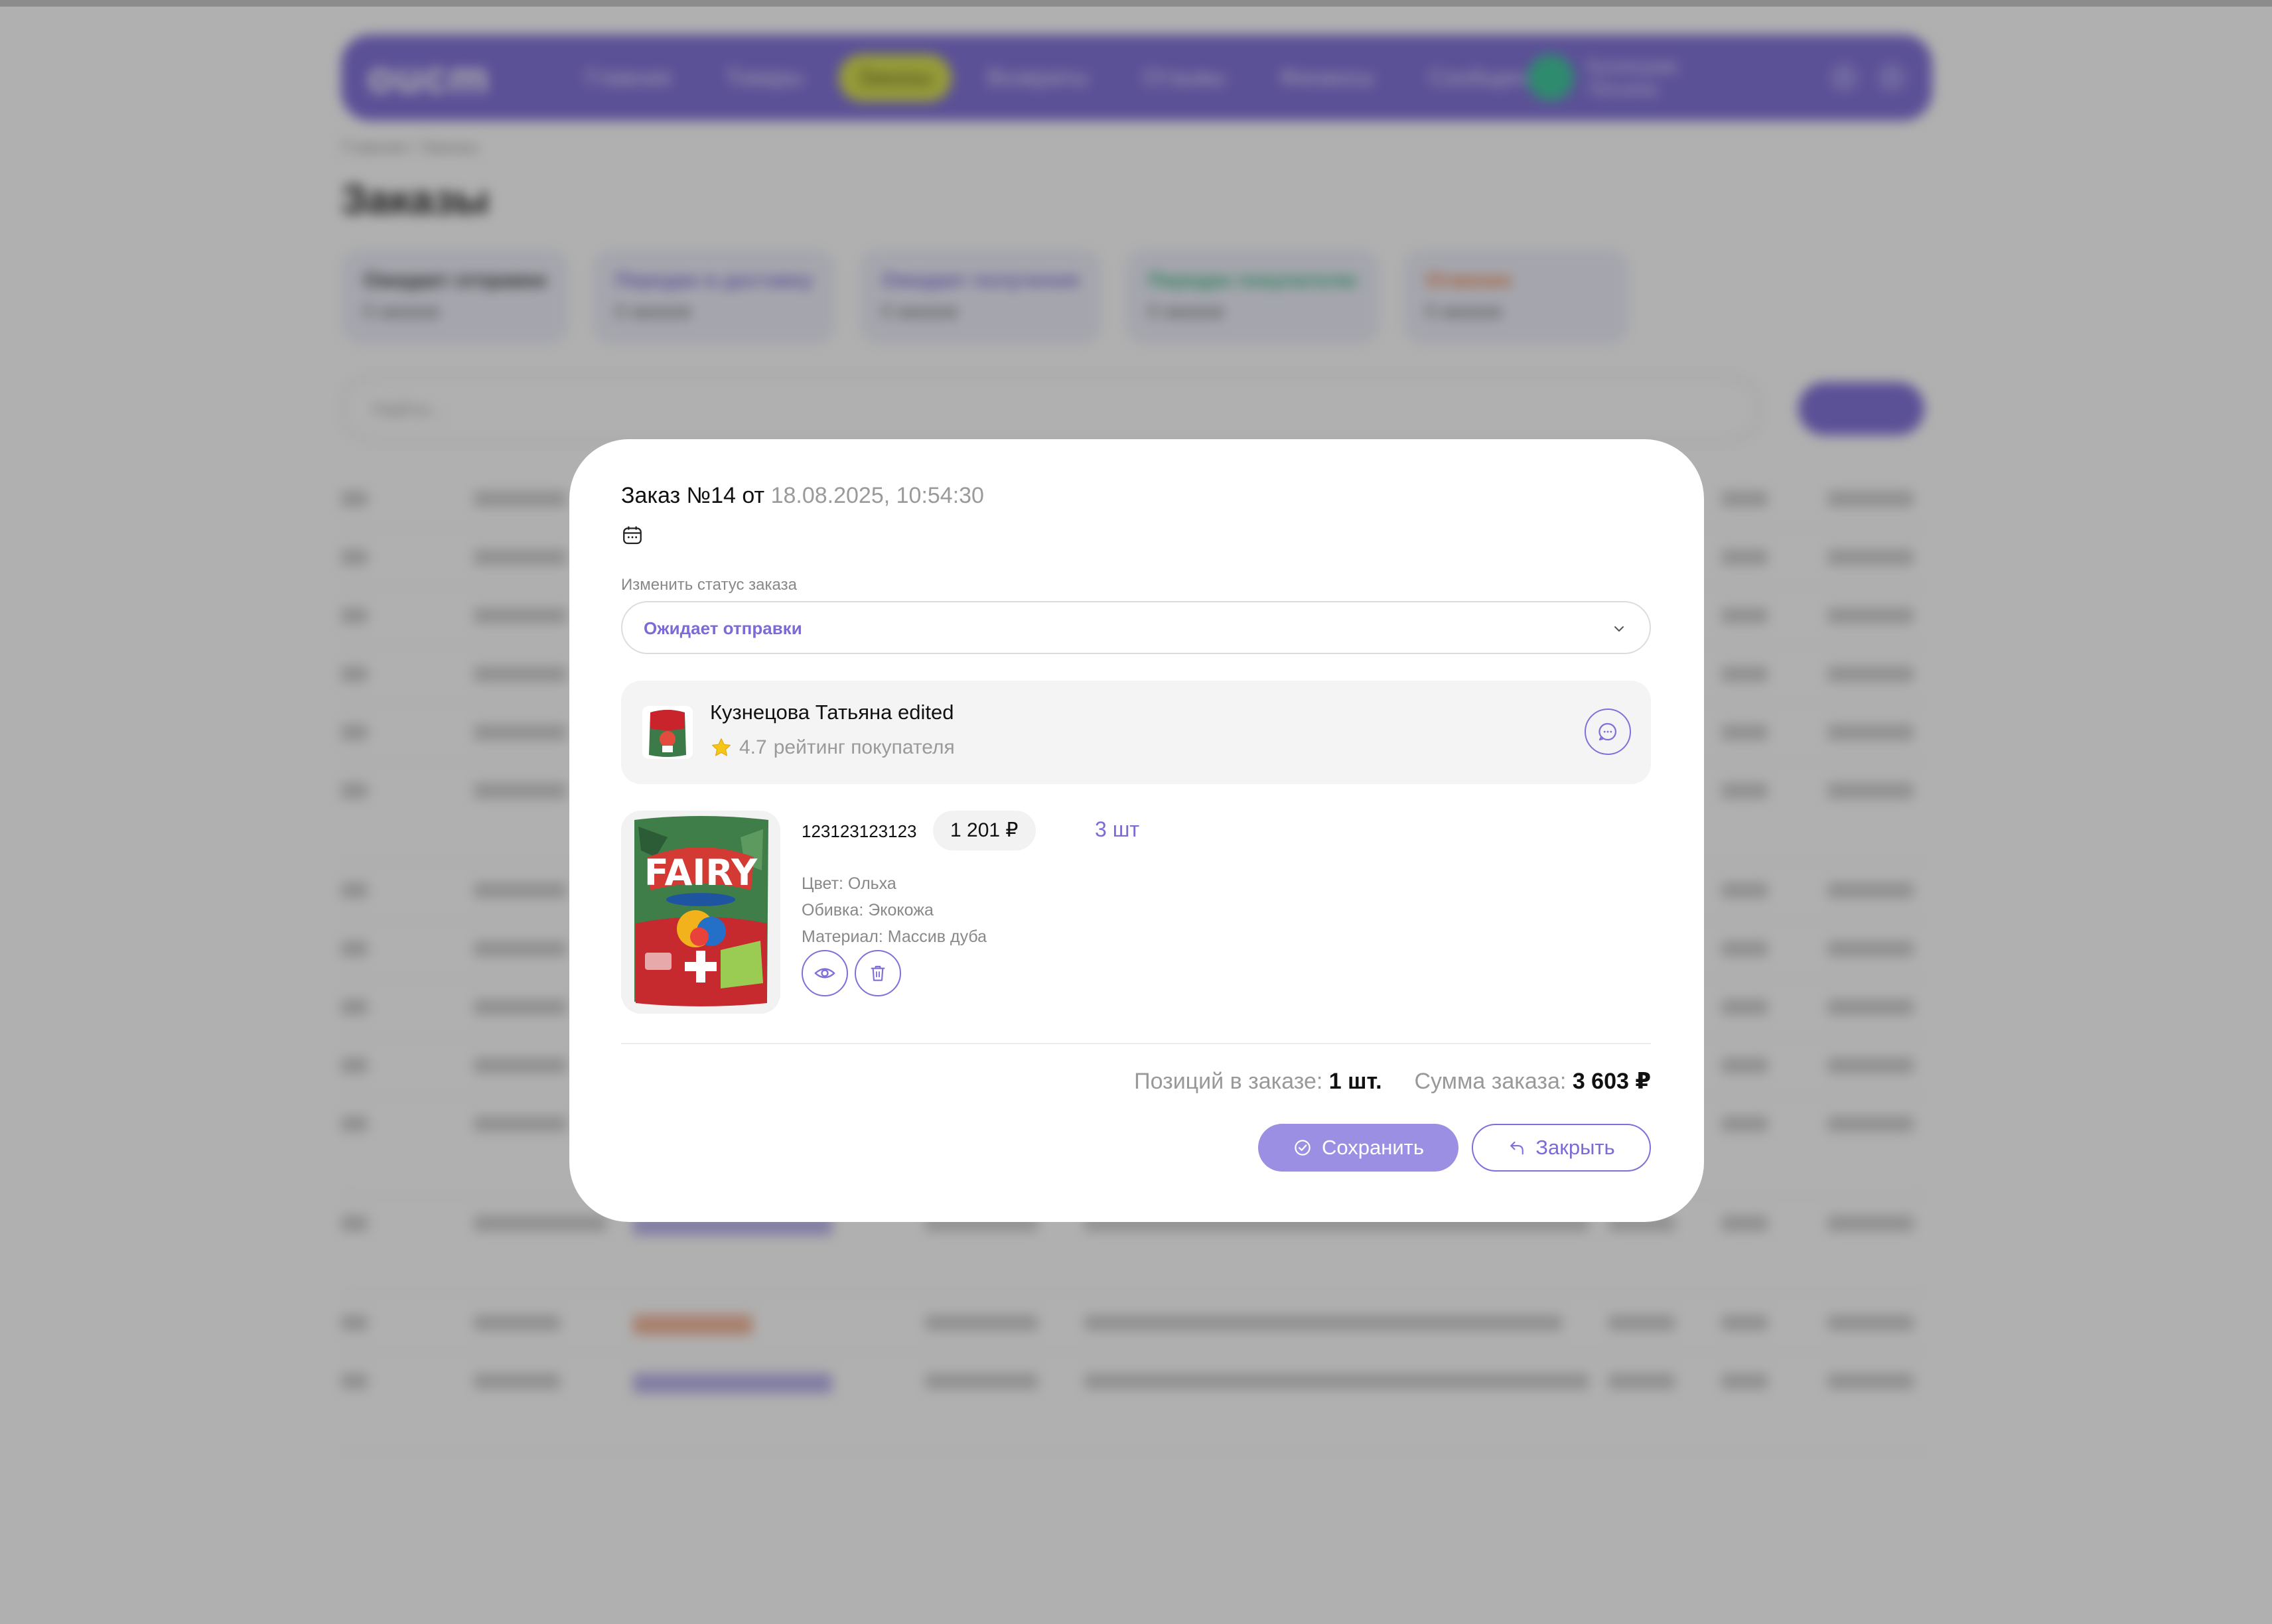  I want to click on order-date: 18.08.2025, 10:54:30, so click(877, 495).